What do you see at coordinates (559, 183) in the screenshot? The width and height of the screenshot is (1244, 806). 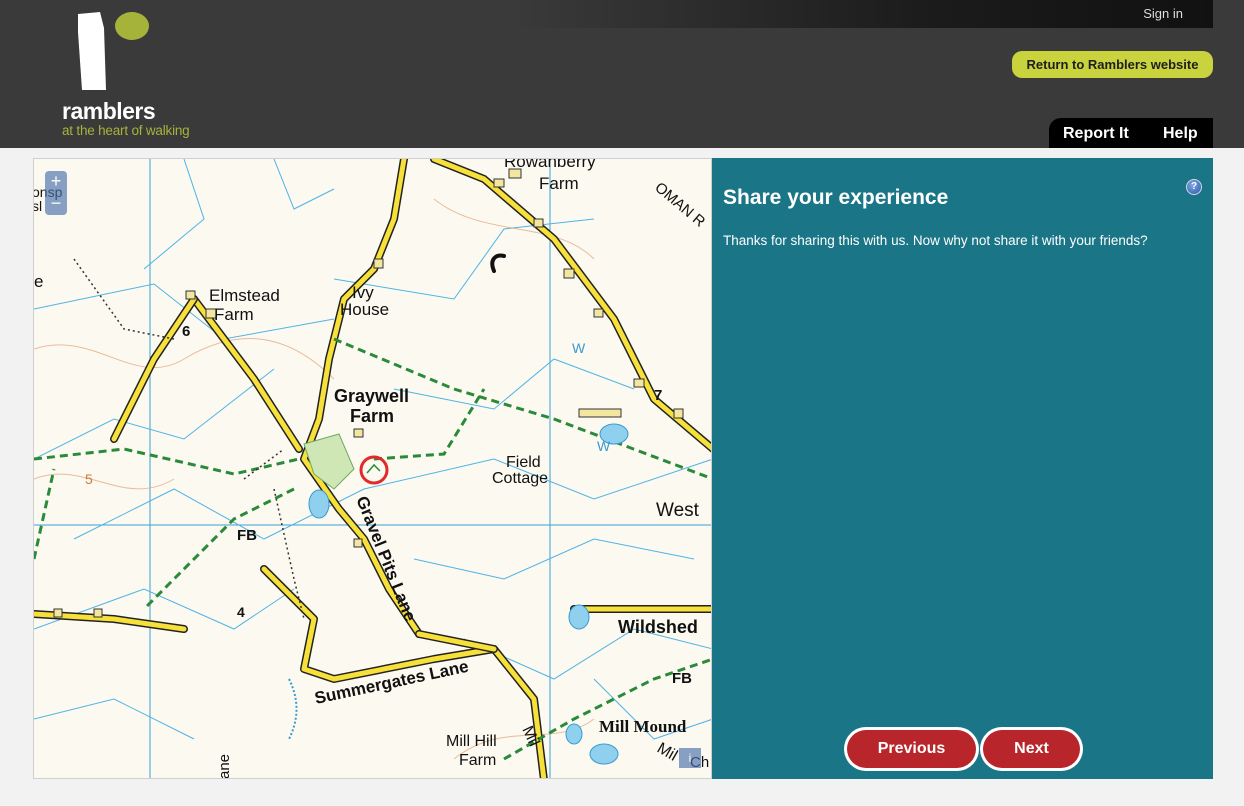 I see `label-farm-top: Farm` at bounding box center [559, 183].